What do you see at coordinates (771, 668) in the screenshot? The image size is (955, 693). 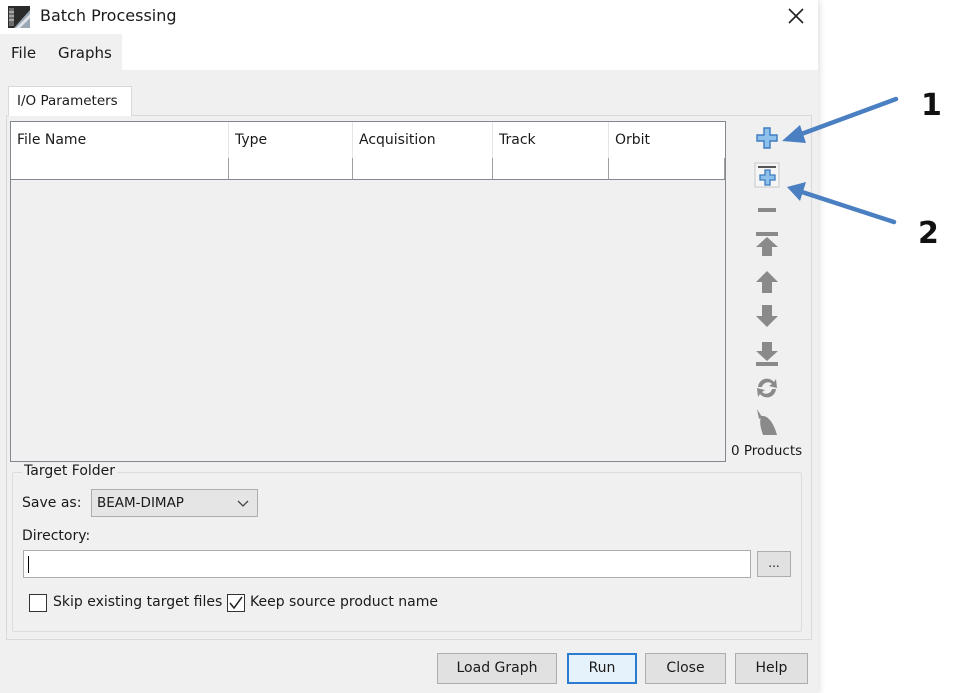 I see `help-button: Help` at bounding box center [771, 668].